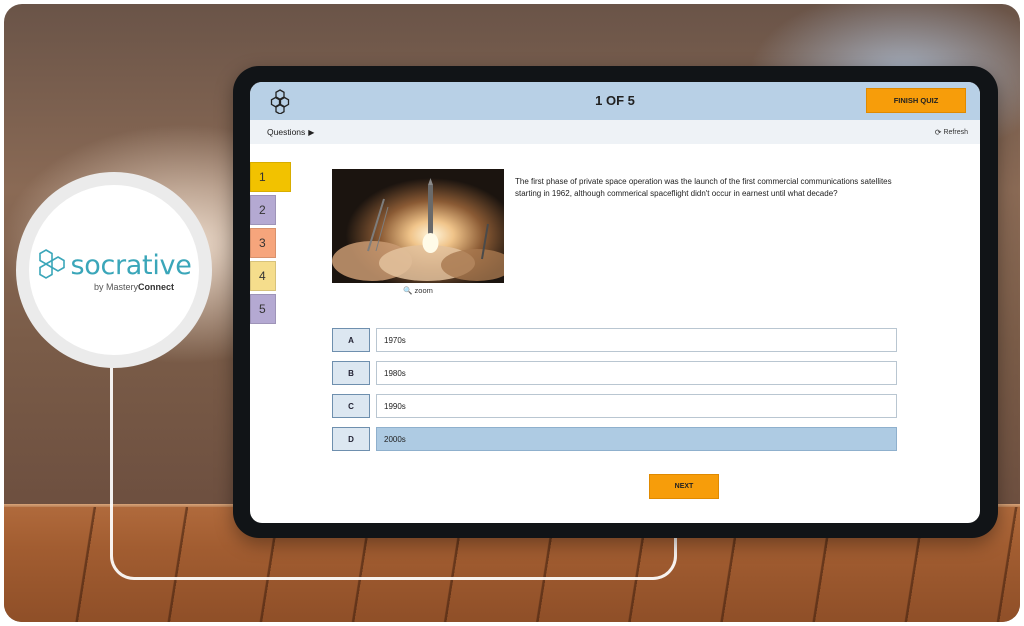 The image size is (1024, 626). Describe the element at coordinates (423, 290) in the screenshot. I see `zoom-label: zoom` at that location.